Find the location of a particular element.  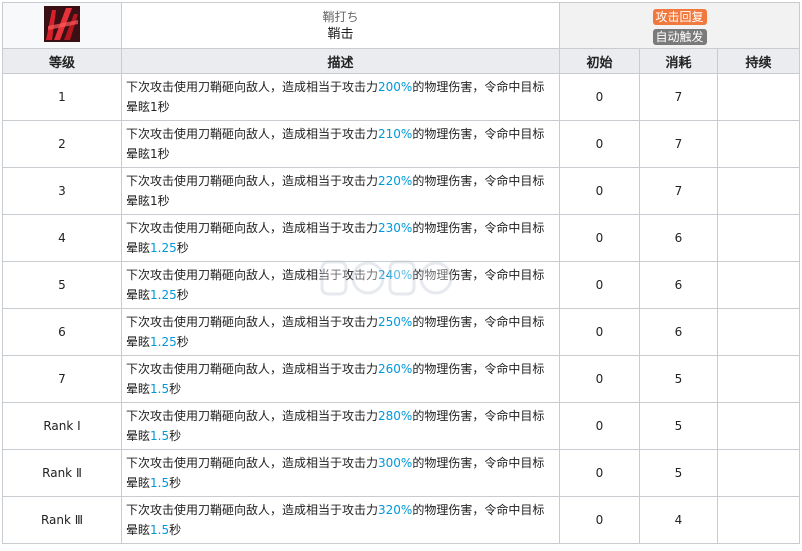

sp-recovery-tag: 攻击回复 is located at coordinates (679, 16).